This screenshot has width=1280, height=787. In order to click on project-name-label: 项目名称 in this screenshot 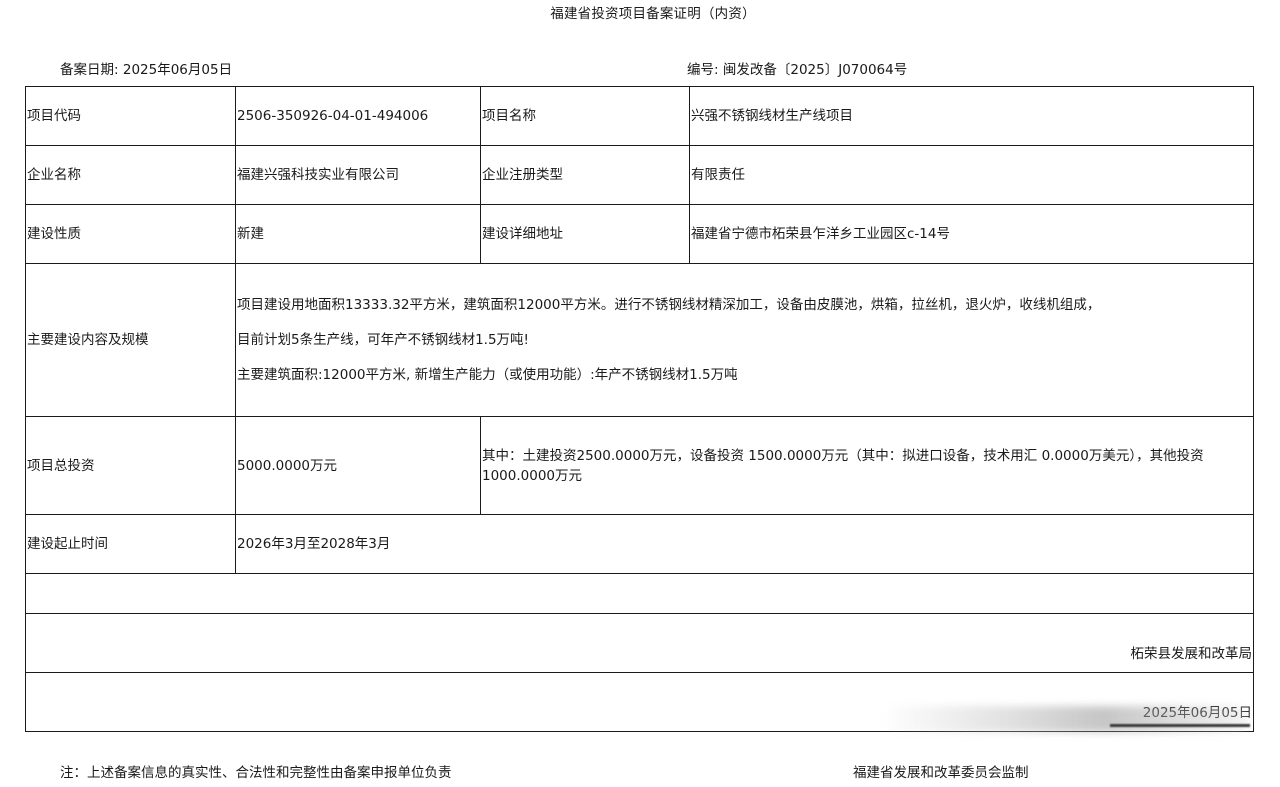, I will do `click(585, 116)`.